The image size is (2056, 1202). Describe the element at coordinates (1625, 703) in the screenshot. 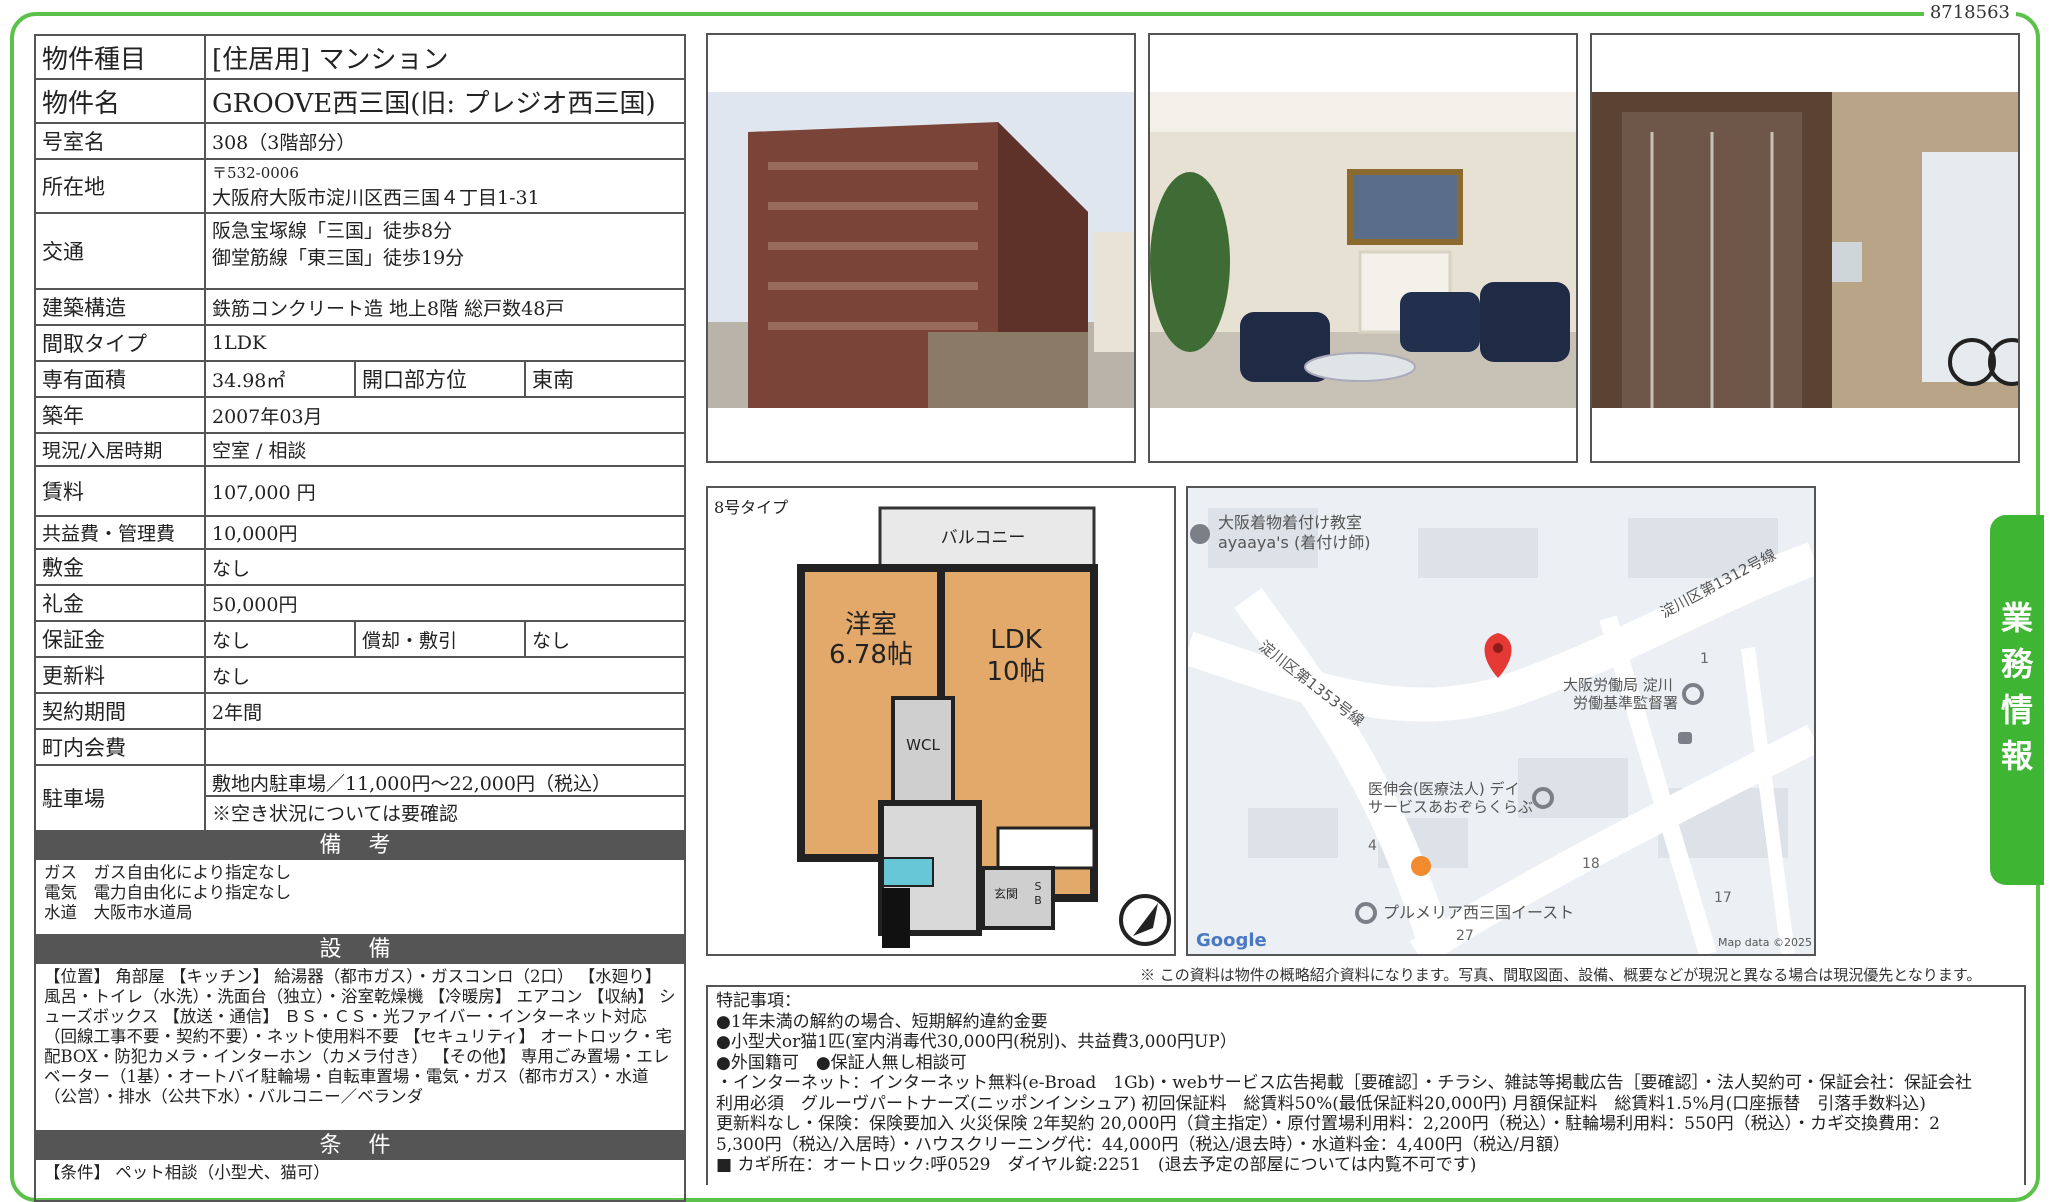

I see `map-poi-labor-office-sub: 労働基準監督署` at that location.